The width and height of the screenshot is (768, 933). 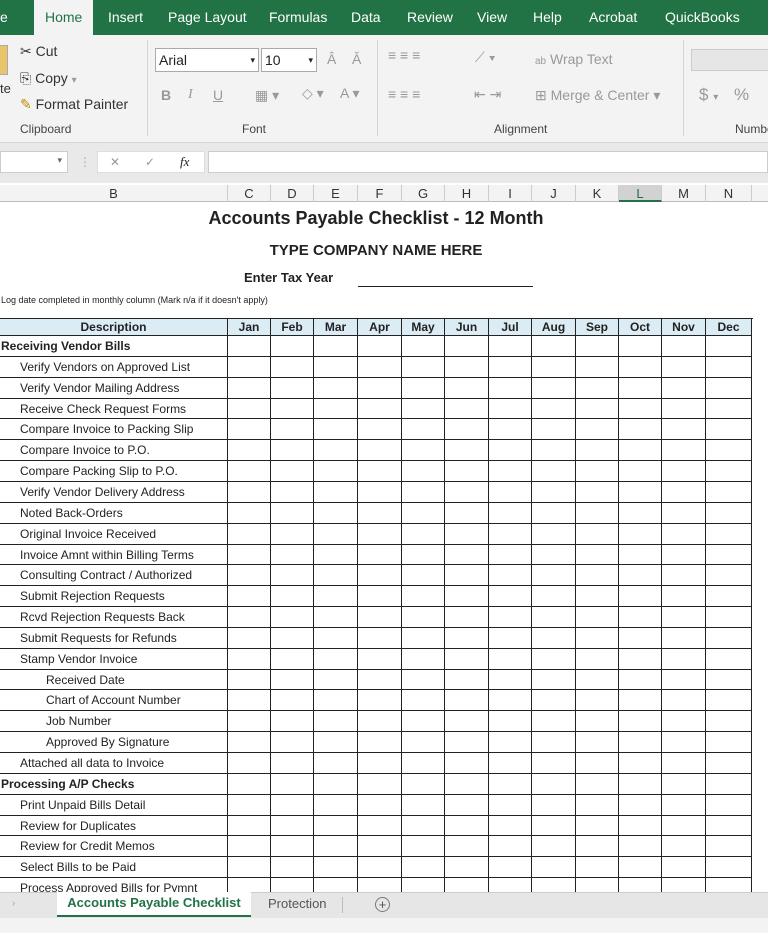 I want to click on cancel-icon: ✕, so click(x=115, y=162).